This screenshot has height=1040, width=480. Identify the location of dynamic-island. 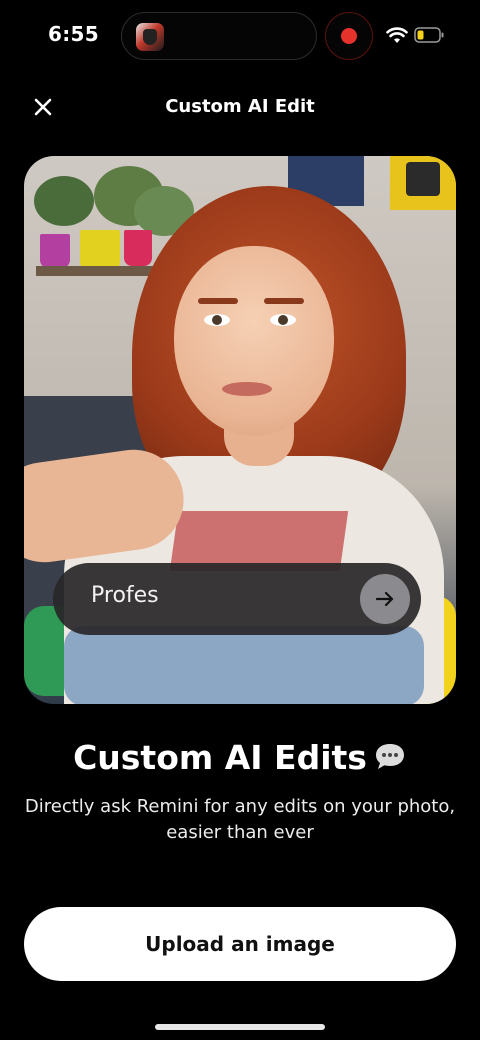
(219, 36).